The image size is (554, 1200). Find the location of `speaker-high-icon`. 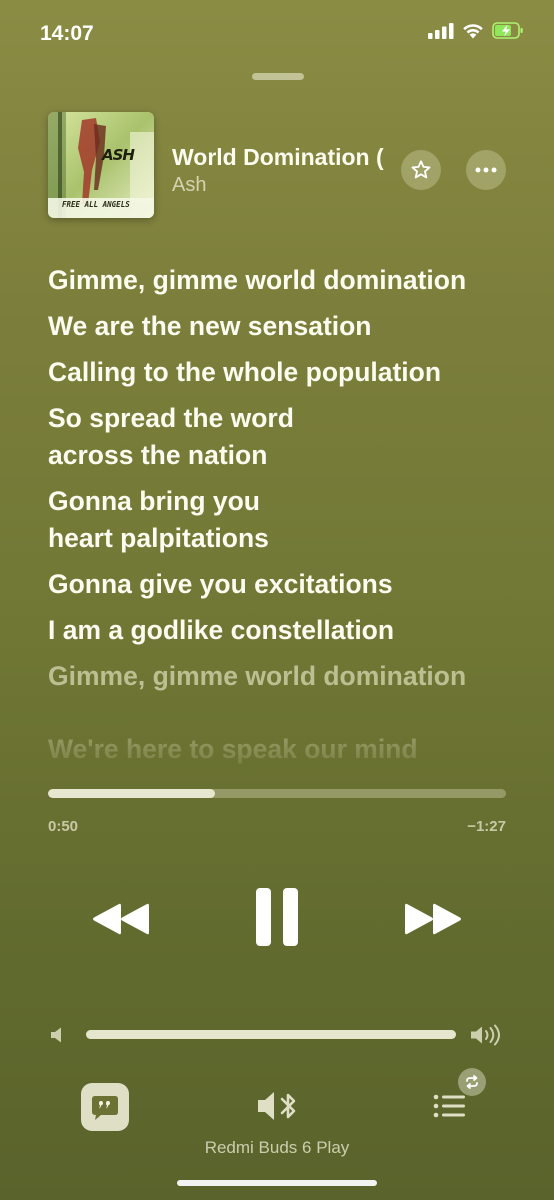

speaker-high-icon is located at coordinates (485, 1035).